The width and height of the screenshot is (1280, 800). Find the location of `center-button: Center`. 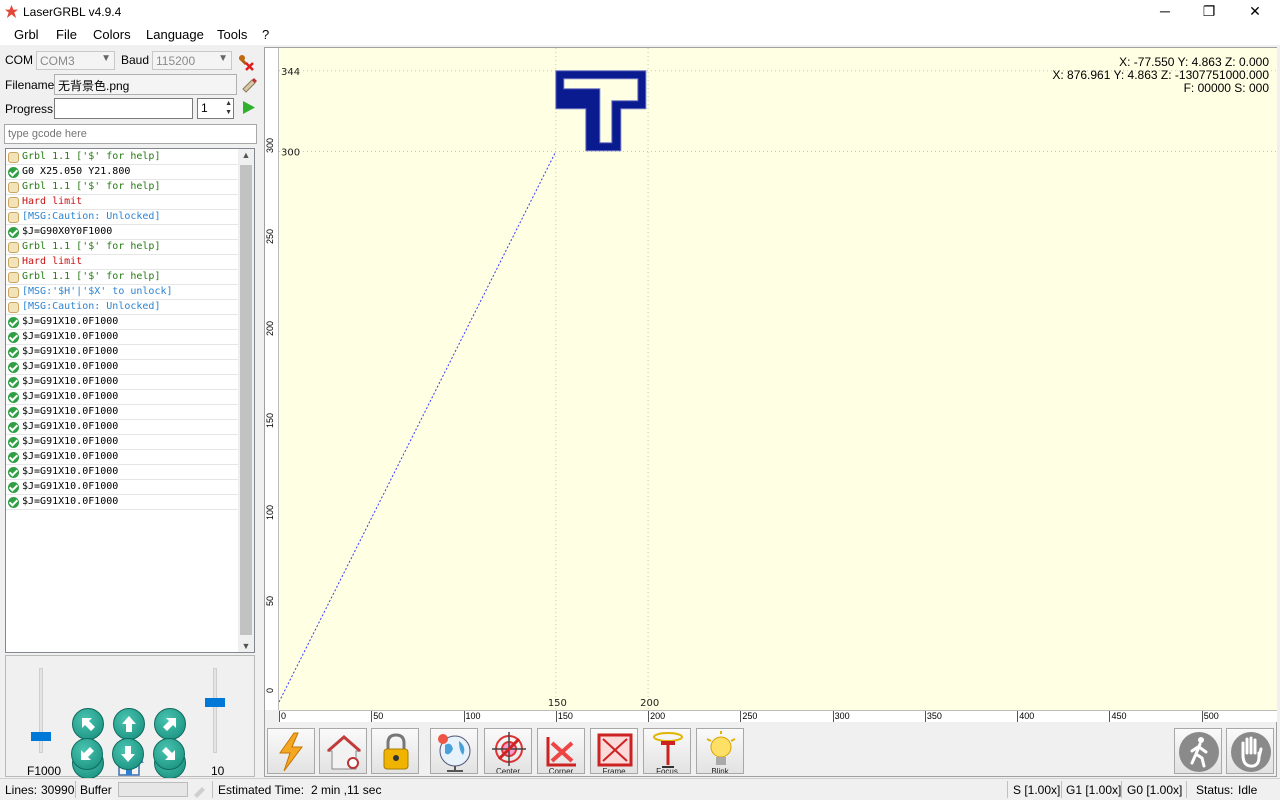

center-button: Center is located at coordinates (508, 751).